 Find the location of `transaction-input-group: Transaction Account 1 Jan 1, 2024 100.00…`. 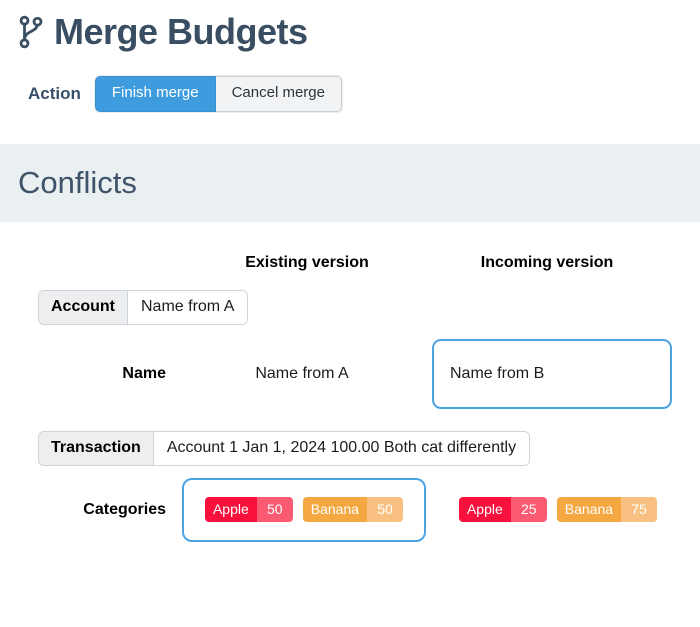

transaction-input-group: Transaction Account 1 Jan 1, 2024 100.00… is located at coordinates (284, 448).